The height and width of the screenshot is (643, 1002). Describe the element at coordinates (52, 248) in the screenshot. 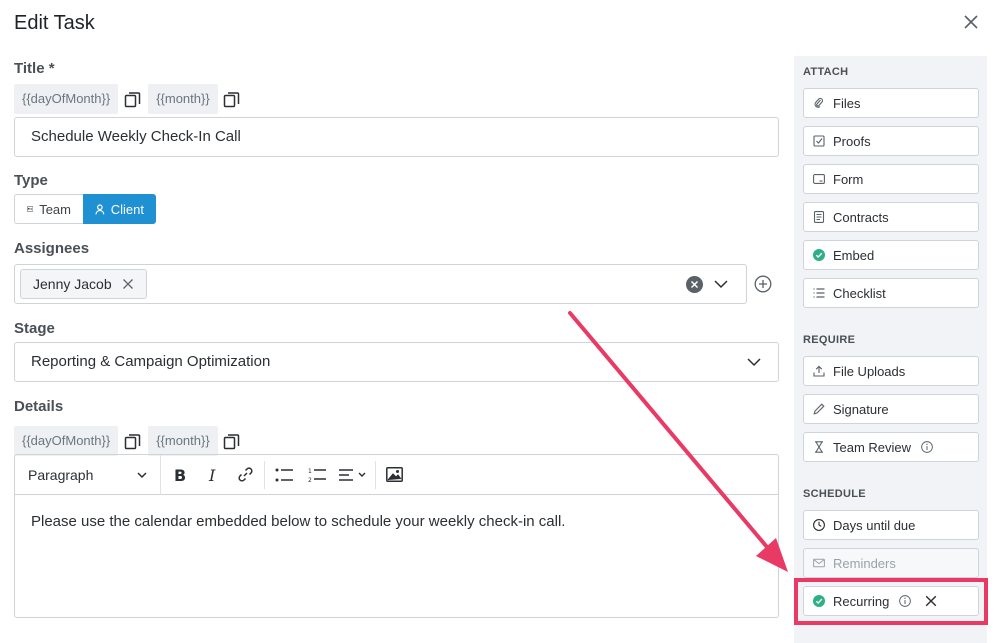

I see `assignees-label: Assignees` at that location.